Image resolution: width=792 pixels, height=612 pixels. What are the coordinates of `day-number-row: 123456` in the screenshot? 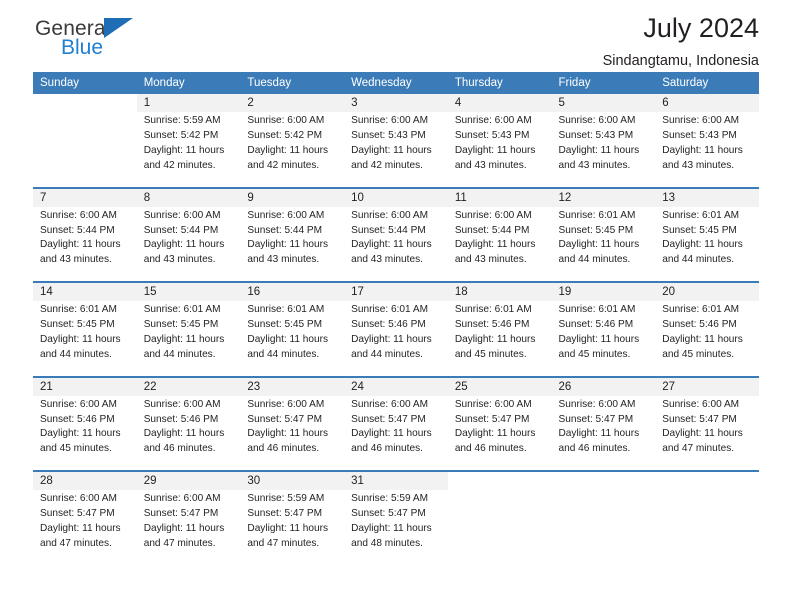 It's located at (396, 103).